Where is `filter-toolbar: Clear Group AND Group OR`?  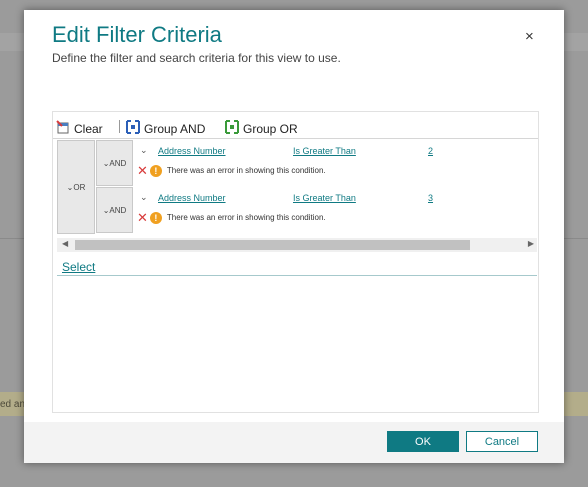
filter-toolbar: Clear Group AND Group OR is located at coordinates (295, 126).